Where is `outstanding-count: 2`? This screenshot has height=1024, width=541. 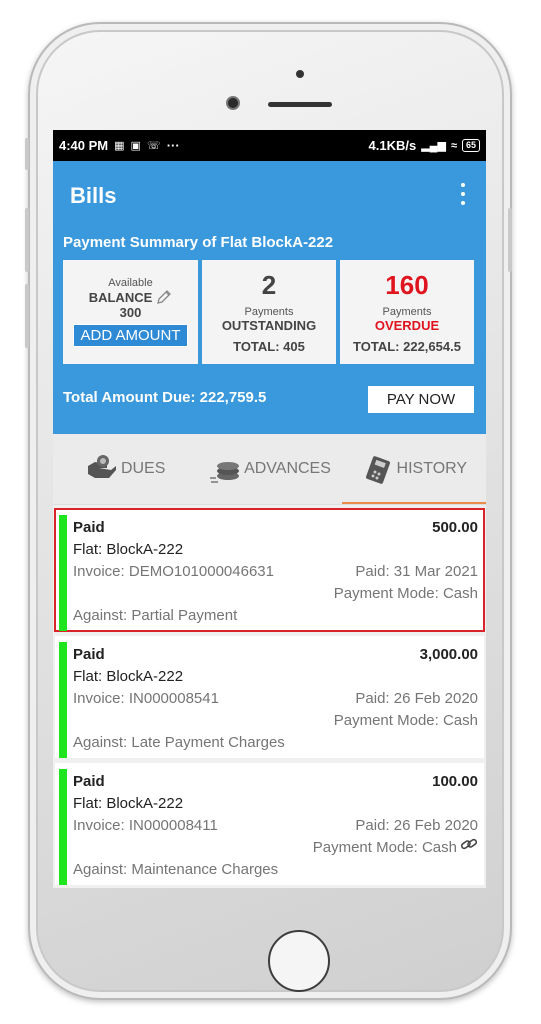 outstanding-count: 2 is located at coordinates (269, 285).